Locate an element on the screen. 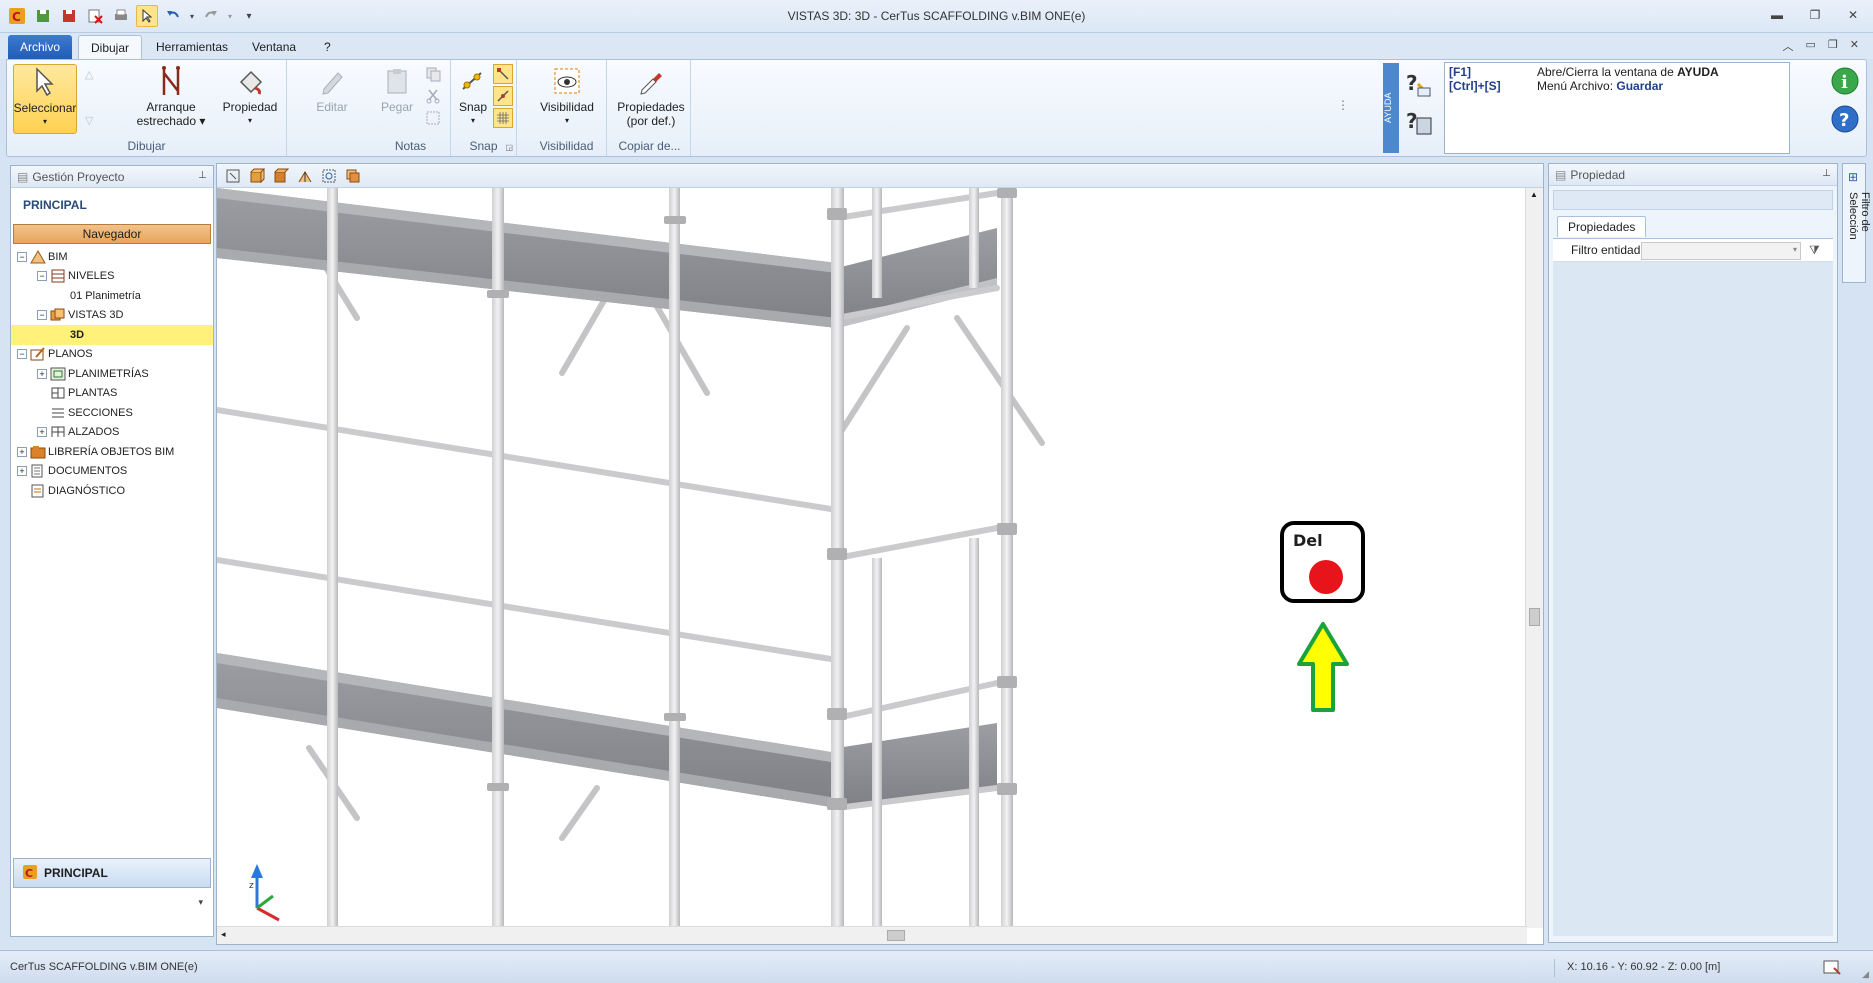 The height and width of the screenshot is (983, 1873). tree-item-planimetrias: + PLANIMETRÍAS is located at coordinates (112, 374).